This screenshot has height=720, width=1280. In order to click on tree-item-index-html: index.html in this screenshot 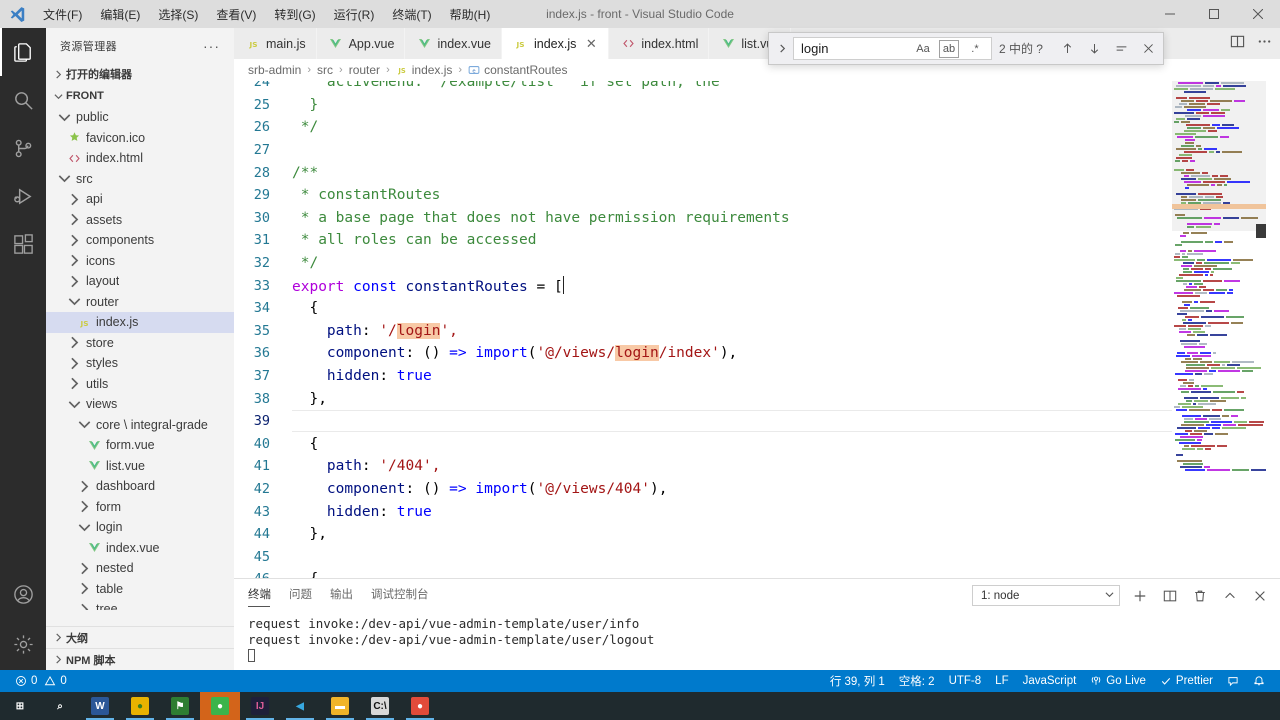, I will do `click(140, 158)`.